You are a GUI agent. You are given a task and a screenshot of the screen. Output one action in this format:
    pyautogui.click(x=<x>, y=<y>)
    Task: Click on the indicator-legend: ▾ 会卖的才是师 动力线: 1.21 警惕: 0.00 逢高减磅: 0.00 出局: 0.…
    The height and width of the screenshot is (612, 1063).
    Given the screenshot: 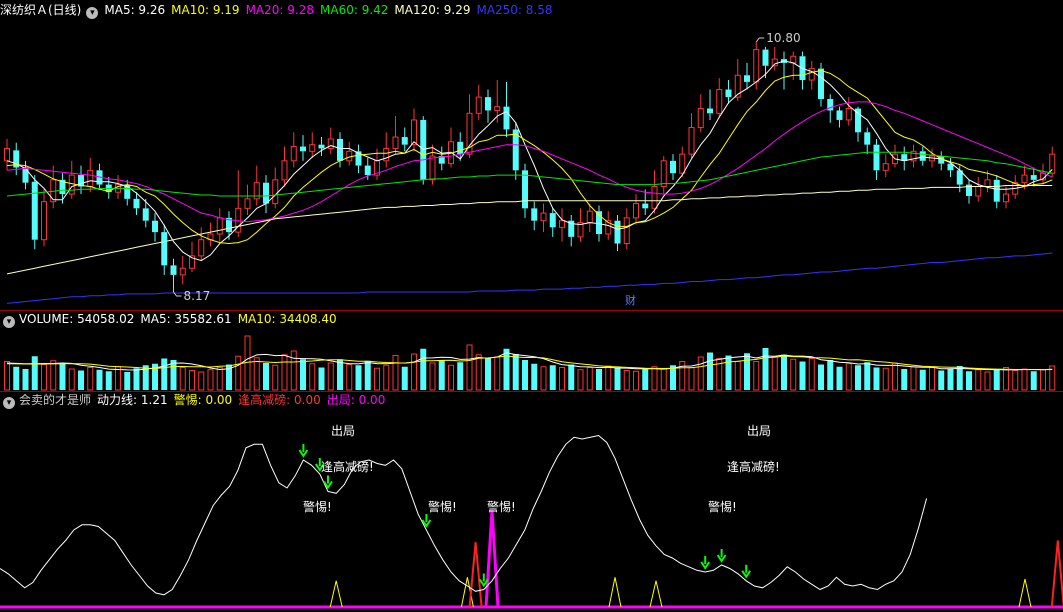 What is the action you would take?
    pyautogui.click(x=195, y=400)
    